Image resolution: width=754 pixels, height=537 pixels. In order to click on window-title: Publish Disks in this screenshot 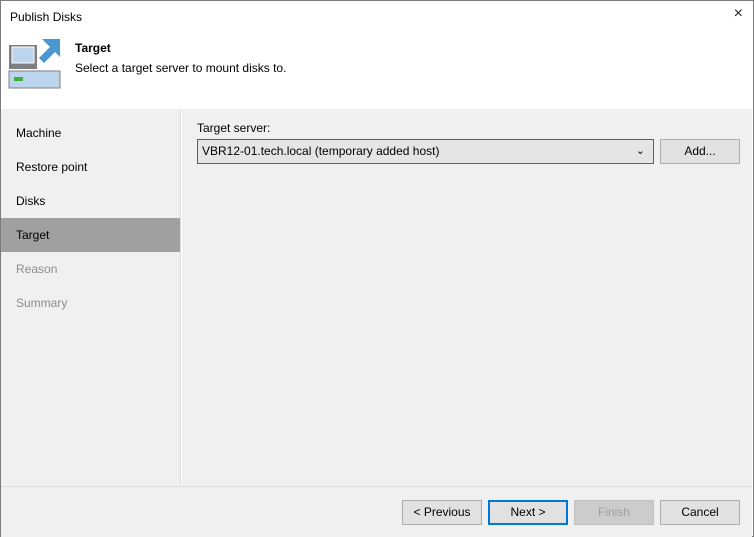, I will do `click(46, 17)`.